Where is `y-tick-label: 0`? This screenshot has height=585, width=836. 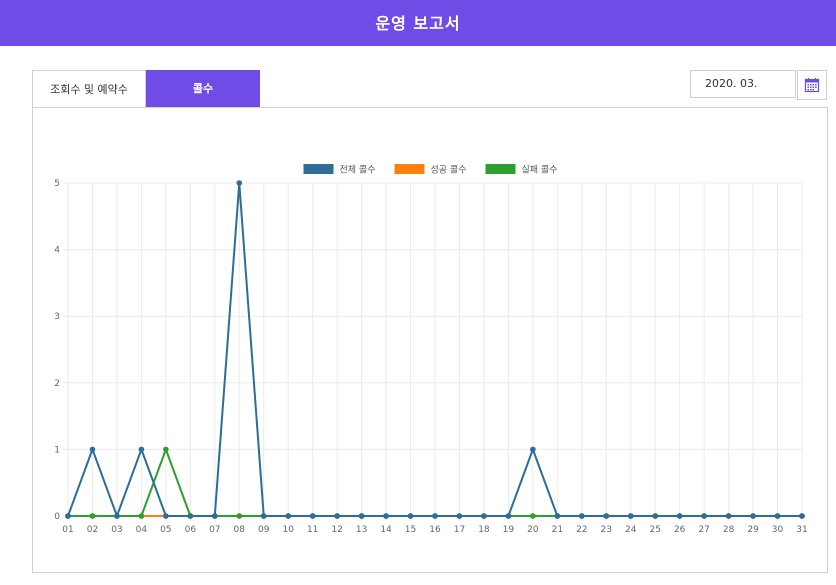
y-tick-label: 0 is located at coordinates (57, 517).